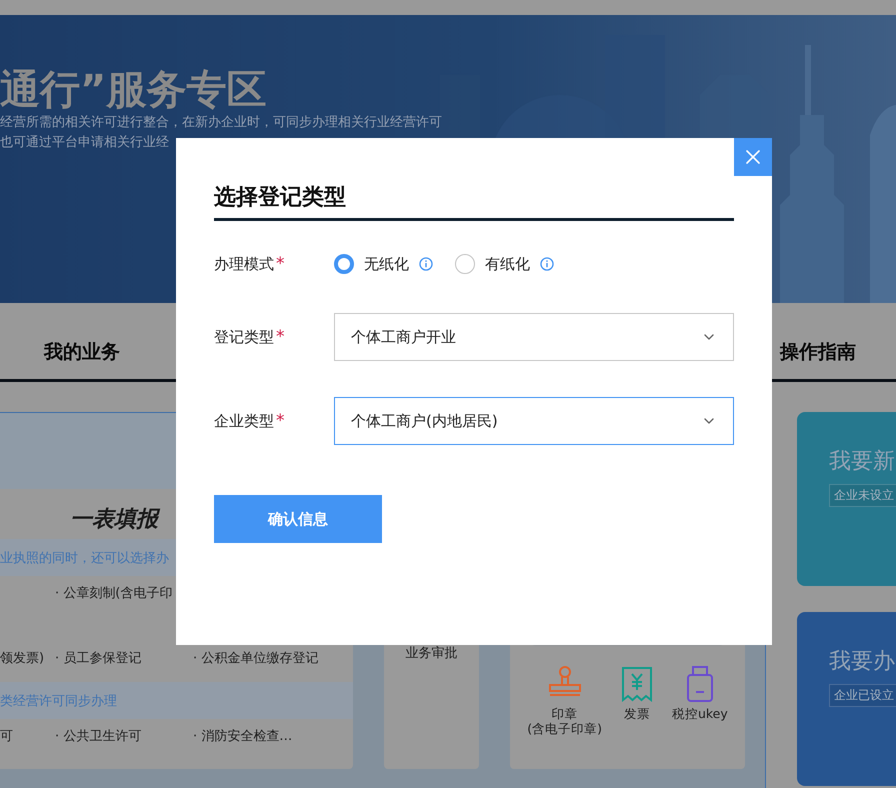 The image size is (896, 788). What do you see at coordinates (699, 684) in the screenshot?
I see `usb-key-icon` at bounding box center [699, 684].